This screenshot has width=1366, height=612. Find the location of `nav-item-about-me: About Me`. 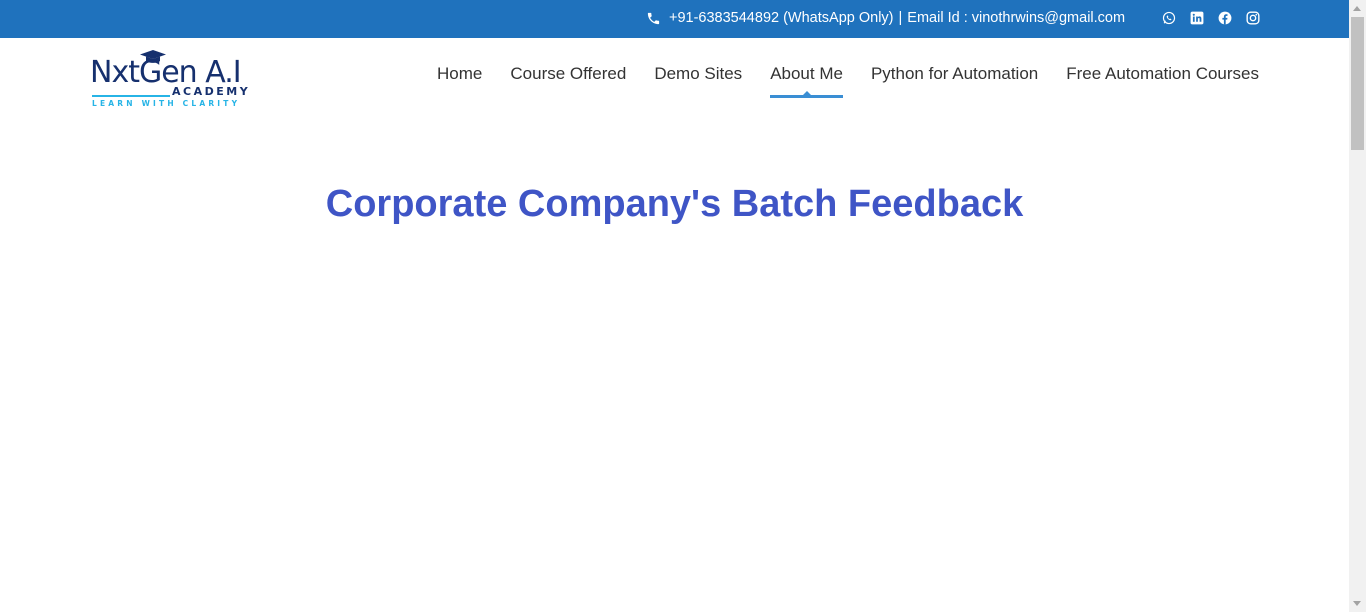

nav-item-about-me: About Me is located at coordinates (806, 81).